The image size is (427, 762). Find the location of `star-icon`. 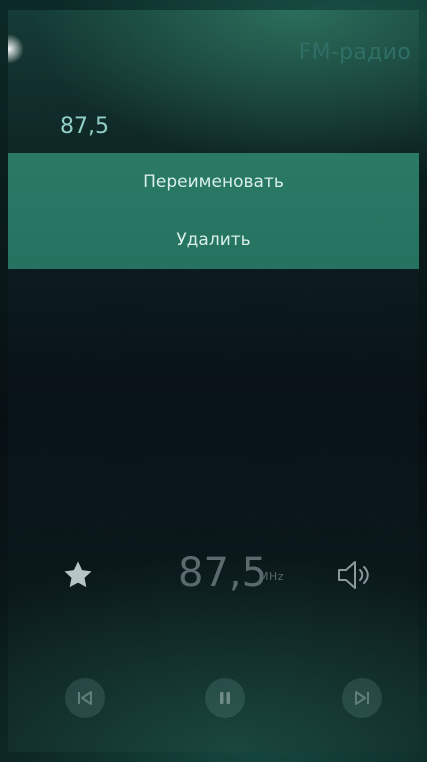

star-icon is located at coordinates (78, 575).